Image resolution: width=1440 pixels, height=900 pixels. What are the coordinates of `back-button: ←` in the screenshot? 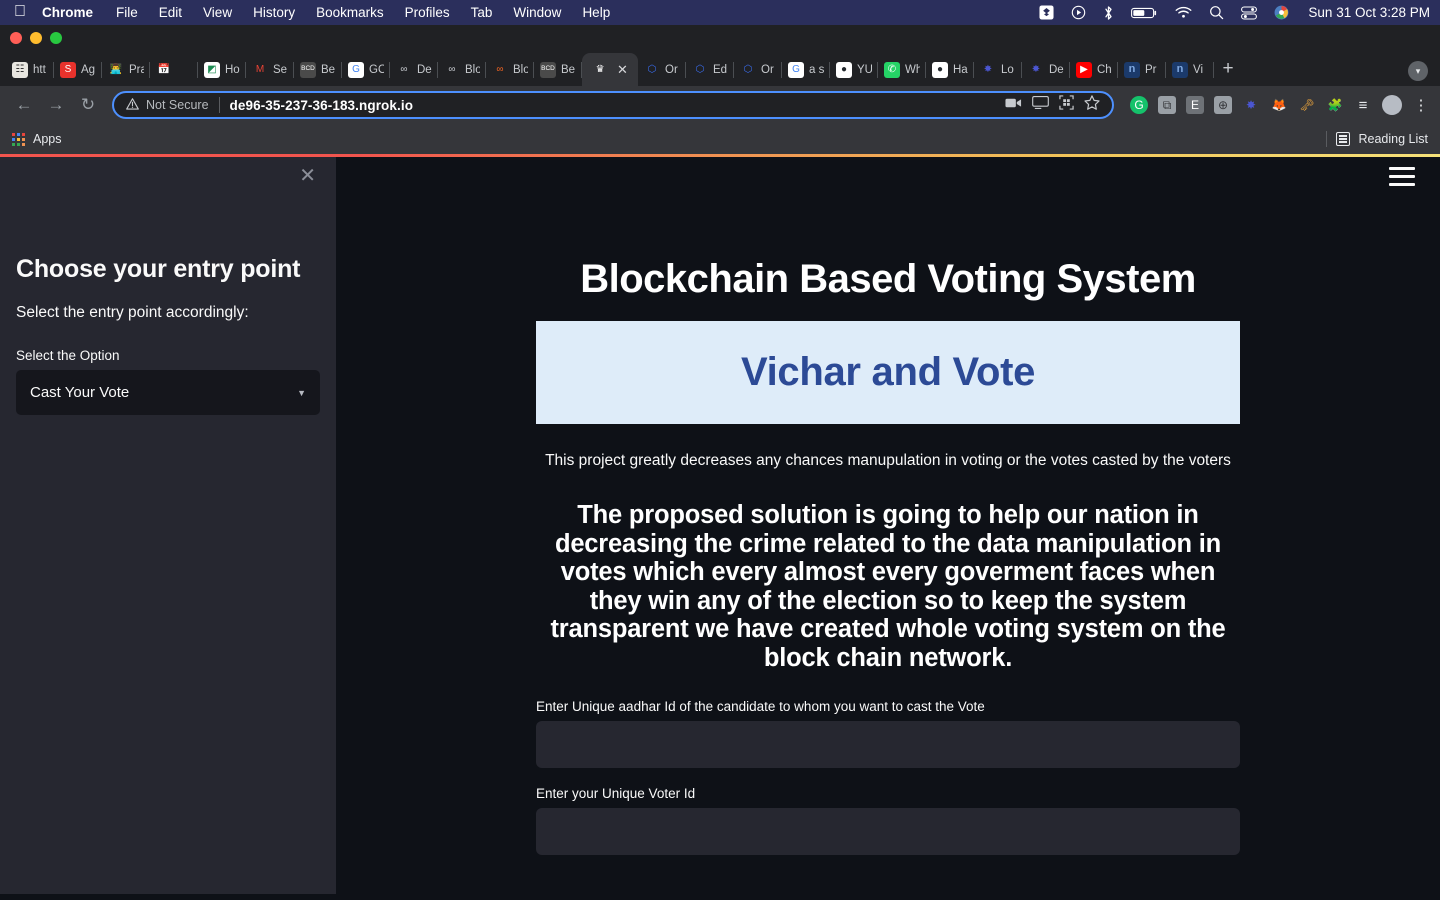 It's located at (24, 105).